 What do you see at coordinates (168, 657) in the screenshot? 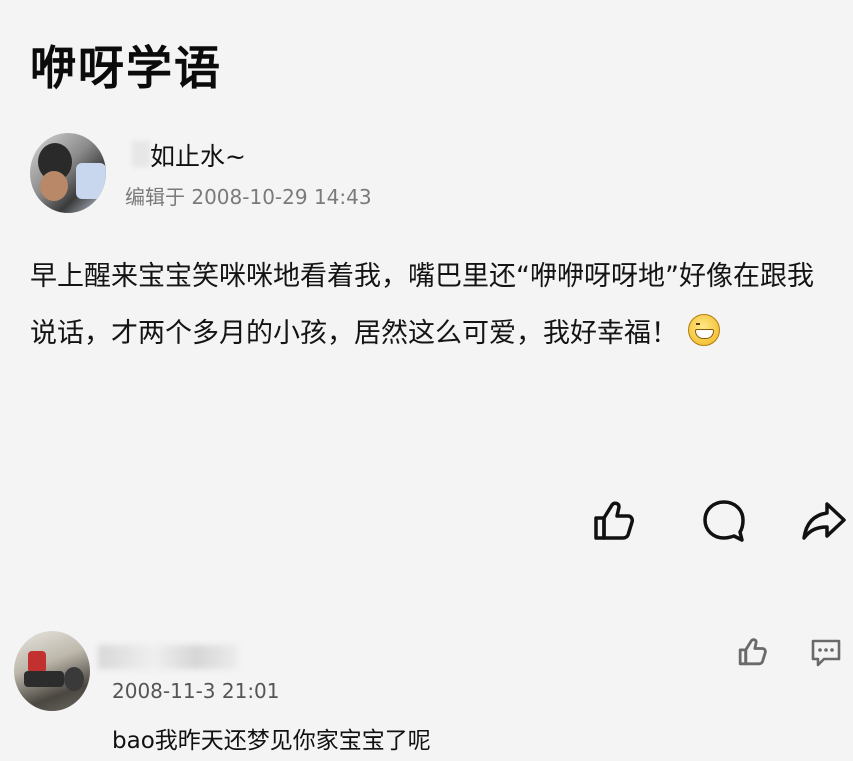
I see `commenter-name-redaction` at bounding box center [168, 657].